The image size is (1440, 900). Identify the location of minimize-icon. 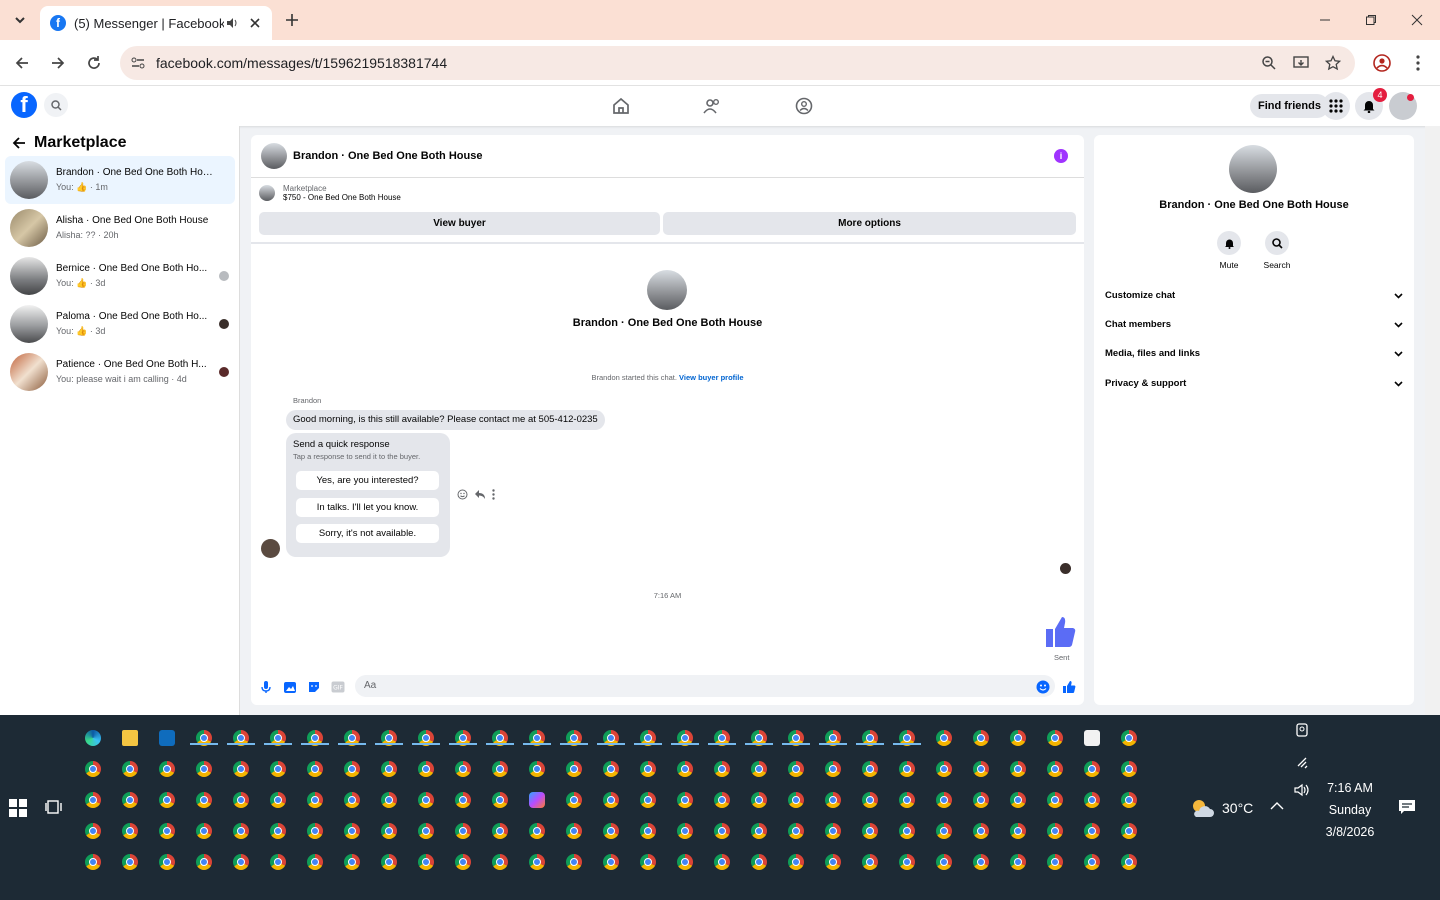
(1325, 20).